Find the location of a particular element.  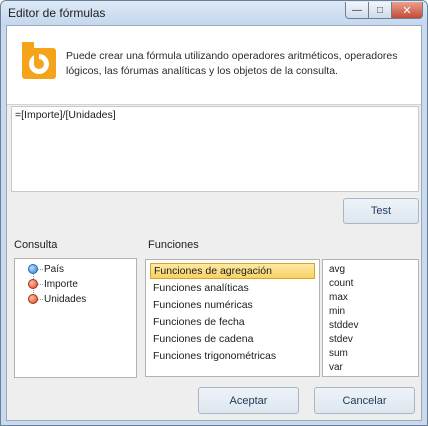

funciones-label: Funciones is located at coordinates (173, 245).